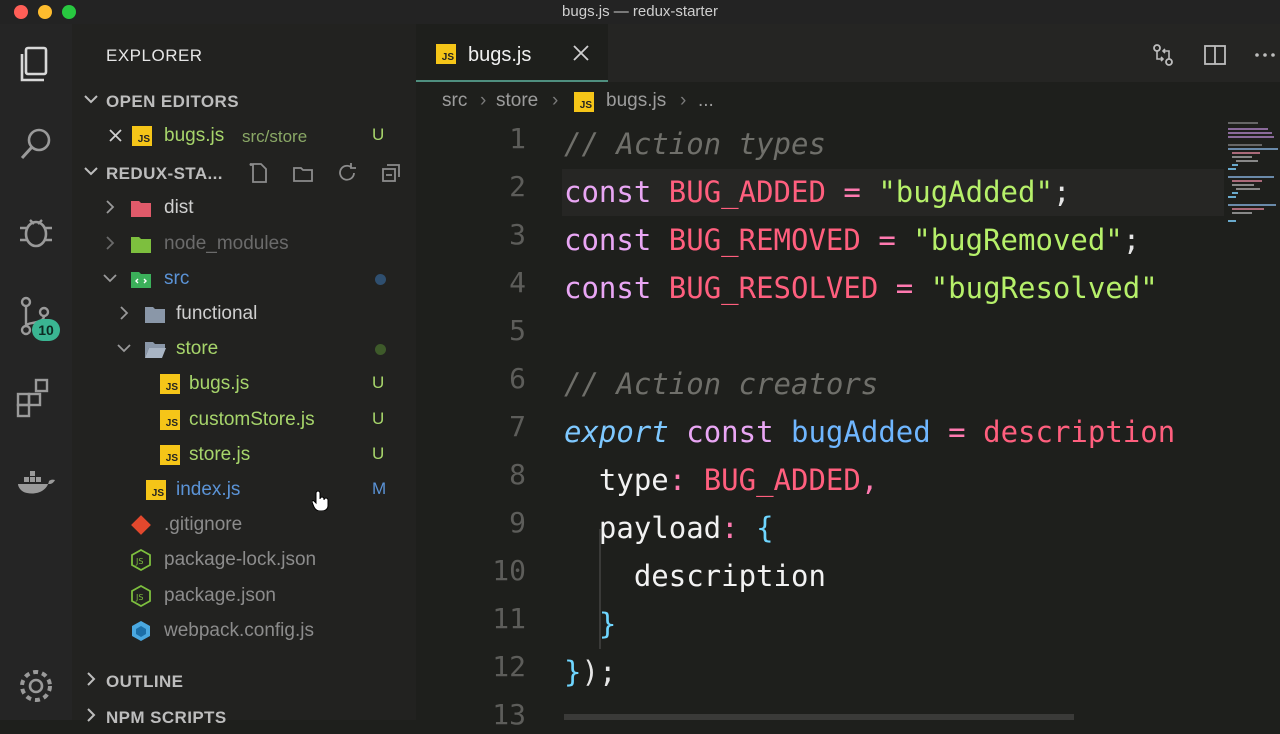 This screenshot has height=734, width=1280. What do you see at coordinates (141, 209) in the screenshot?
I see `folder-dist-icon` at bounding box center [141, 209].